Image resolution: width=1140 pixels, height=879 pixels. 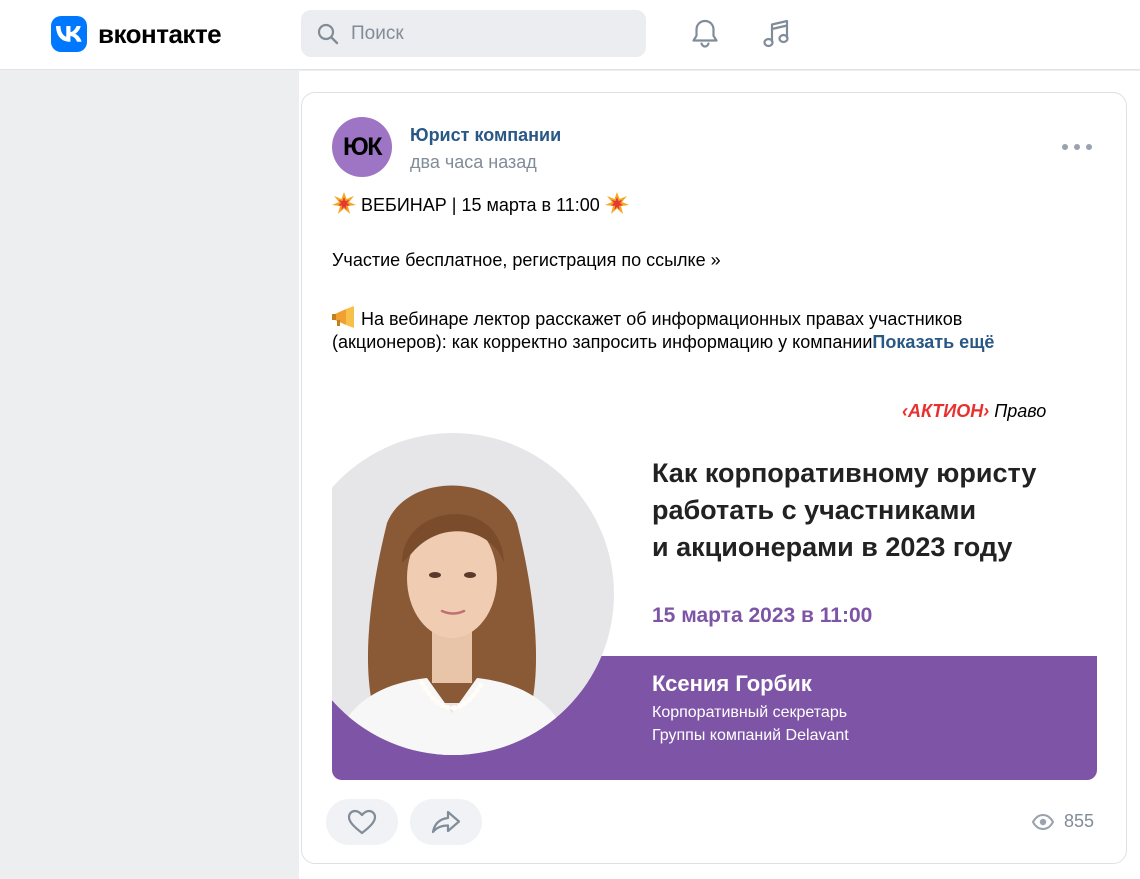 I want to click on vk-logo-icon, so click(x=69, y=34).